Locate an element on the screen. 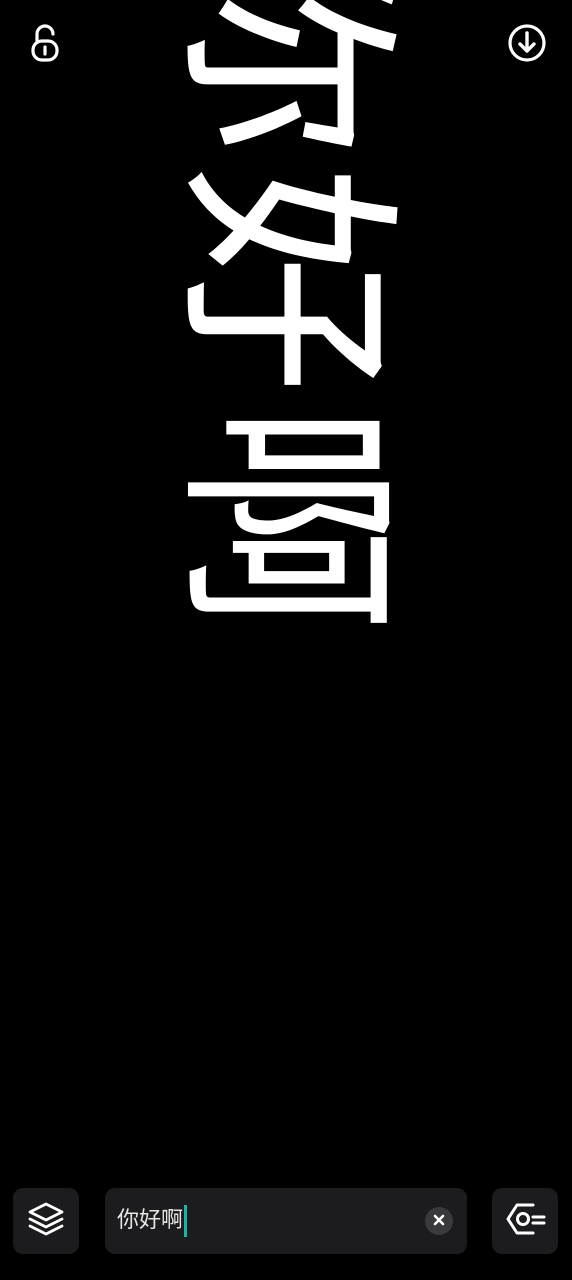 The image size is (572, 1280). clear-text-button is located at coordinates (439, 1221).